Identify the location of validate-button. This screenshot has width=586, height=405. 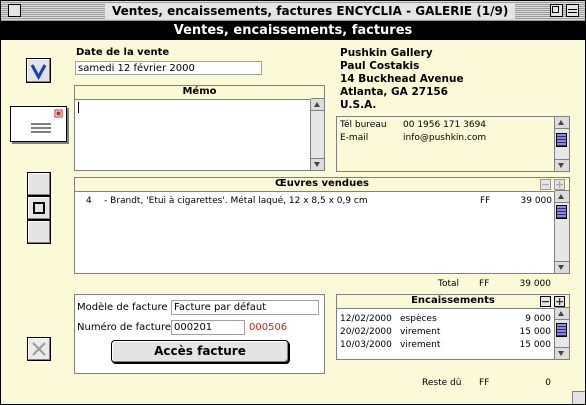
(38, 70).